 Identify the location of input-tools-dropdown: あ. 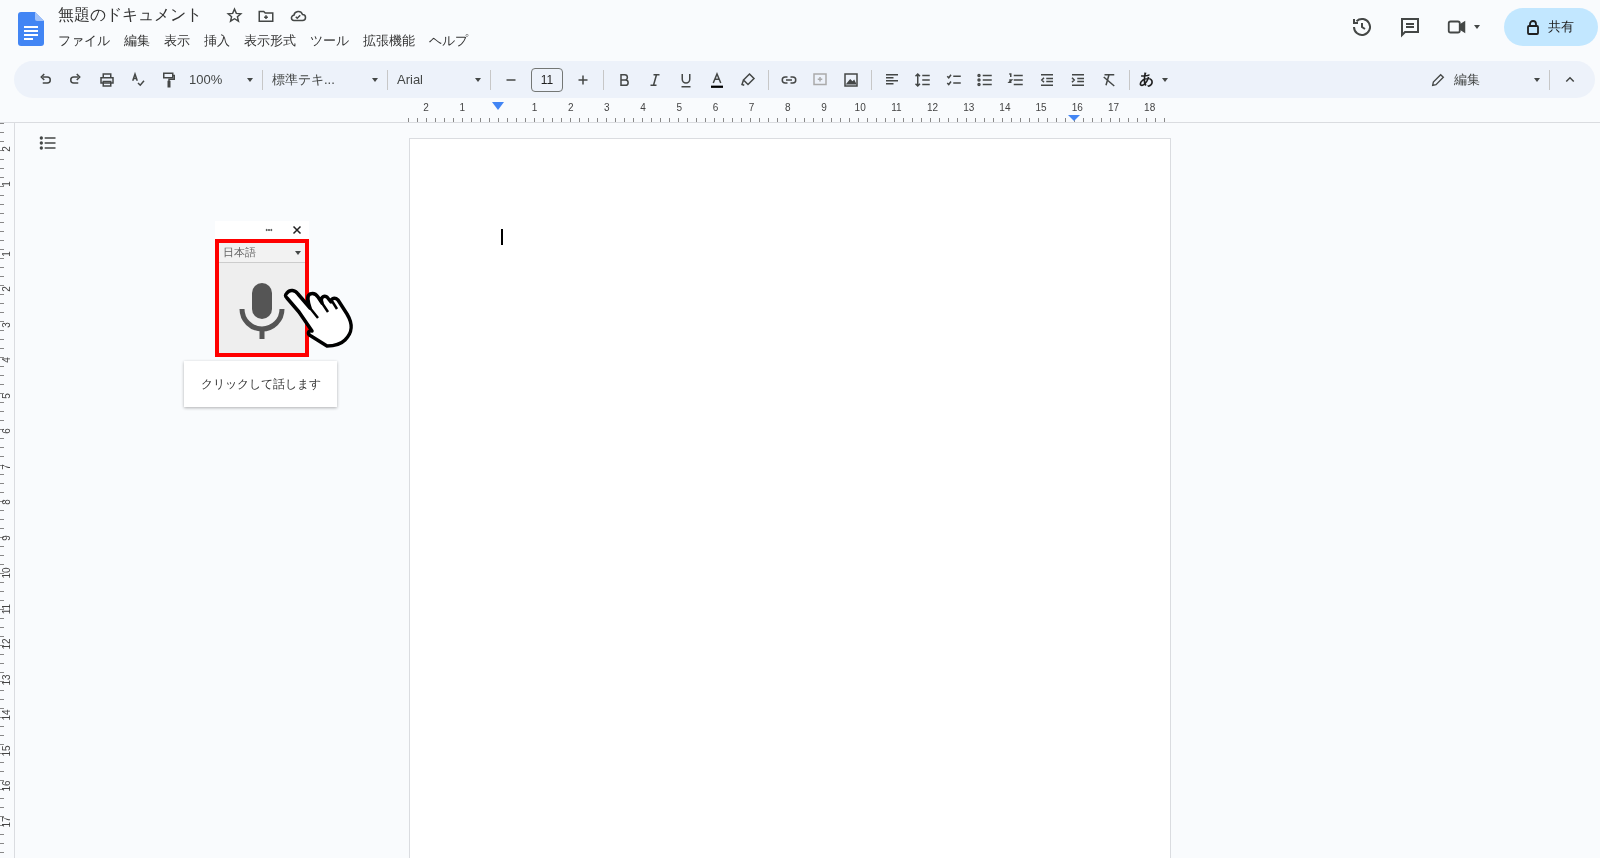
(1153, 79).